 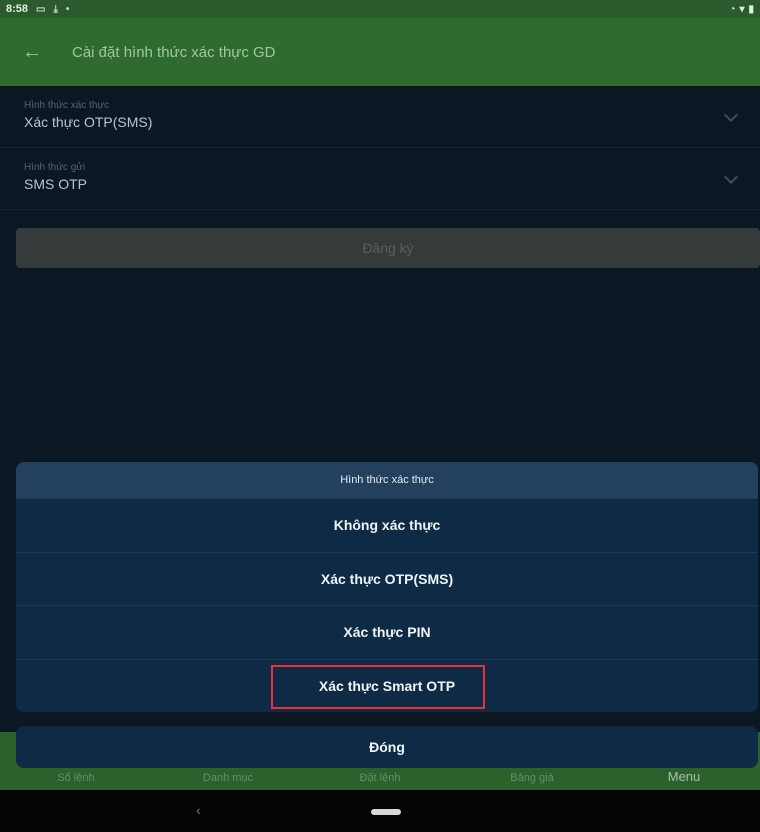 What do you see at coordinates (41, 9) in the screenshot?
I see `message-icon: ▭` at bounding box center [41, 9].